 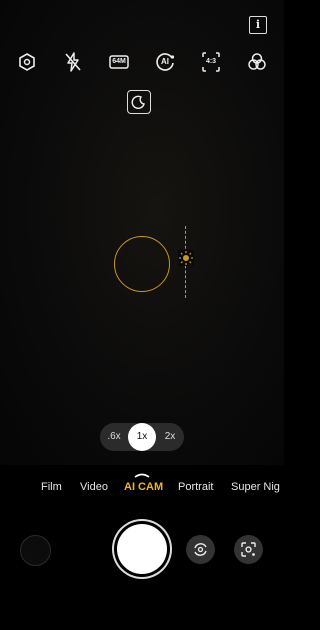 I want to click on shutter-button, so click(x=142, y=549).